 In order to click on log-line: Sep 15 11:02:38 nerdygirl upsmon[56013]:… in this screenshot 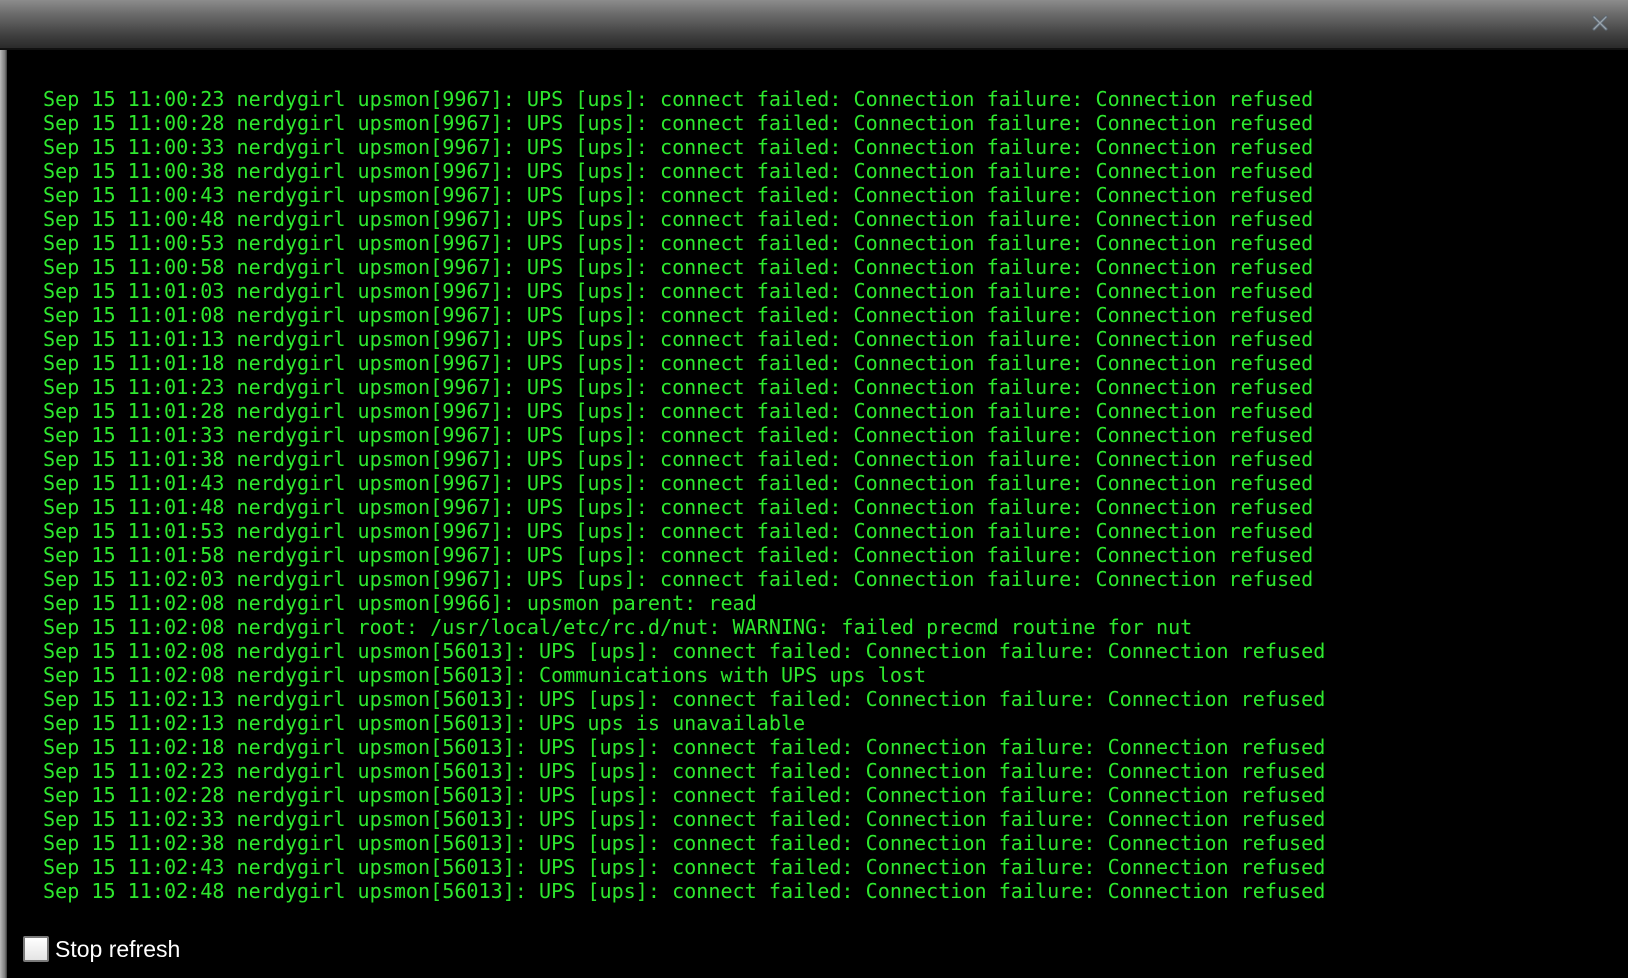, I will do `click(684, 843)`.